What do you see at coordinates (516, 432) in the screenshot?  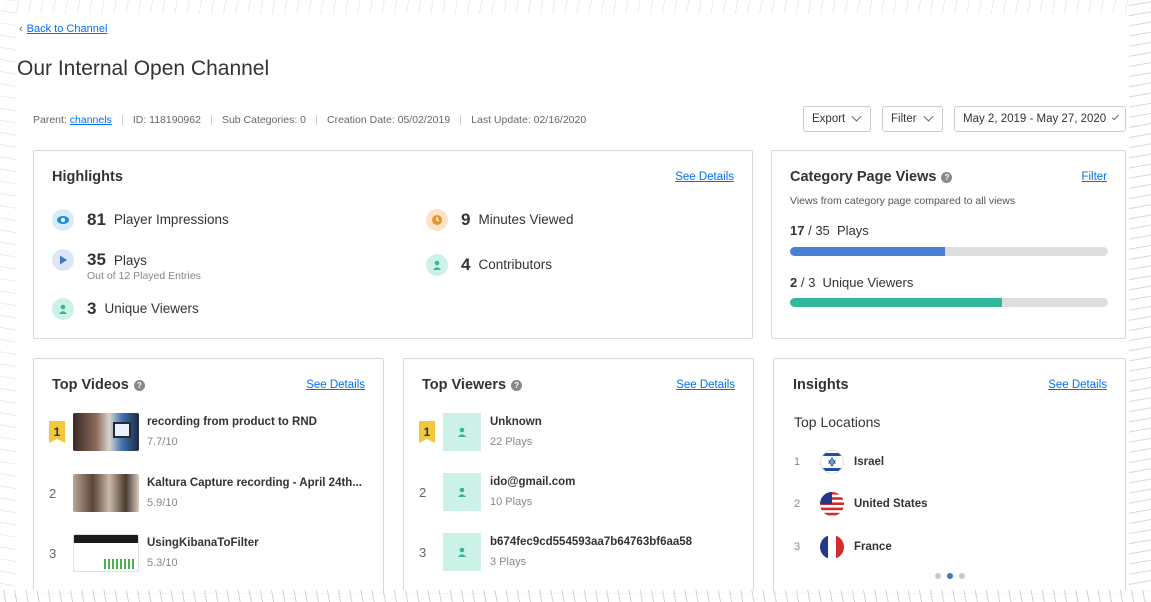 I see `viewer-text: Unknown 22 Plays` at bounding box center [516, 432].